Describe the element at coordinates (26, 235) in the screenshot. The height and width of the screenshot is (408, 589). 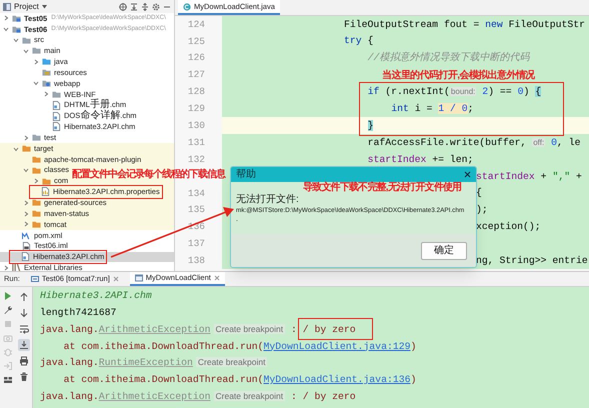
I see `maven-icon` at that location.